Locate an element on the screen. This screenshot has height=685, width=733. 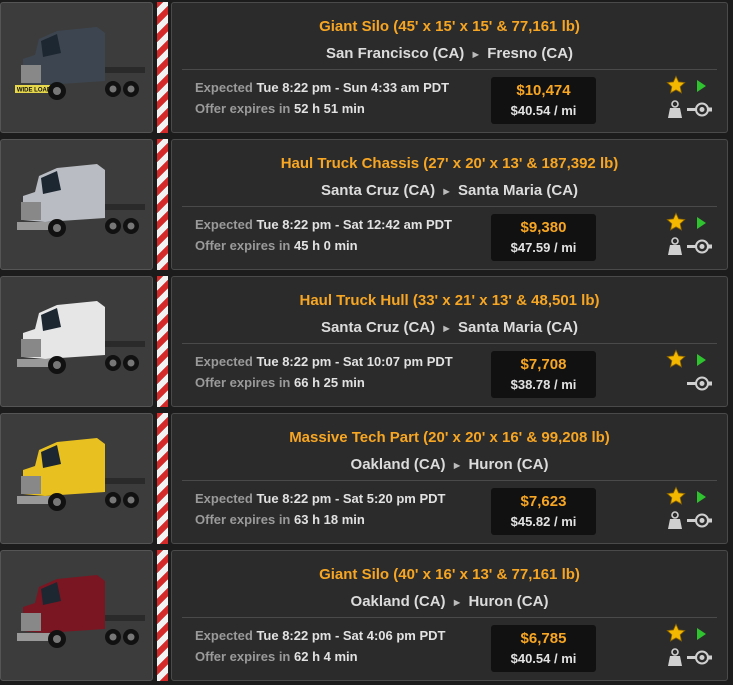
price-box: $6,785 $40.54 / mi is located at coordinates (543, 648).